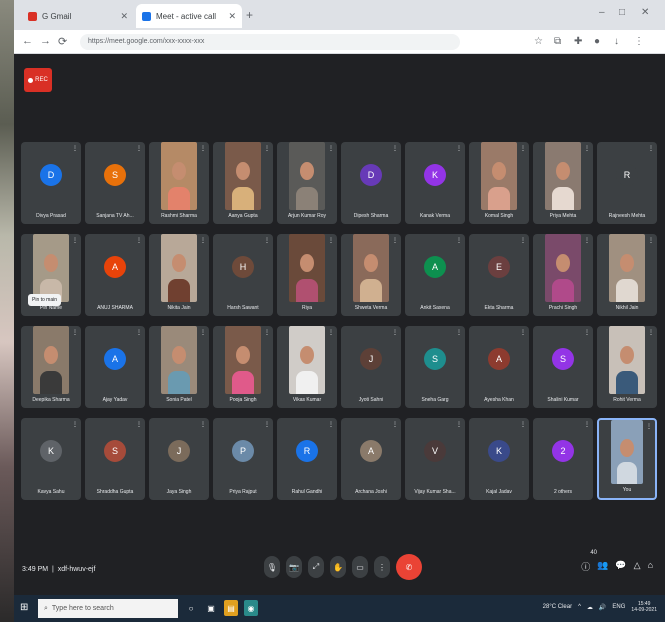  What do you see at coordinates (579, 607) in the screenshot?
I see `tray-chevron-icon: ^` at bounding box center [579, 607].